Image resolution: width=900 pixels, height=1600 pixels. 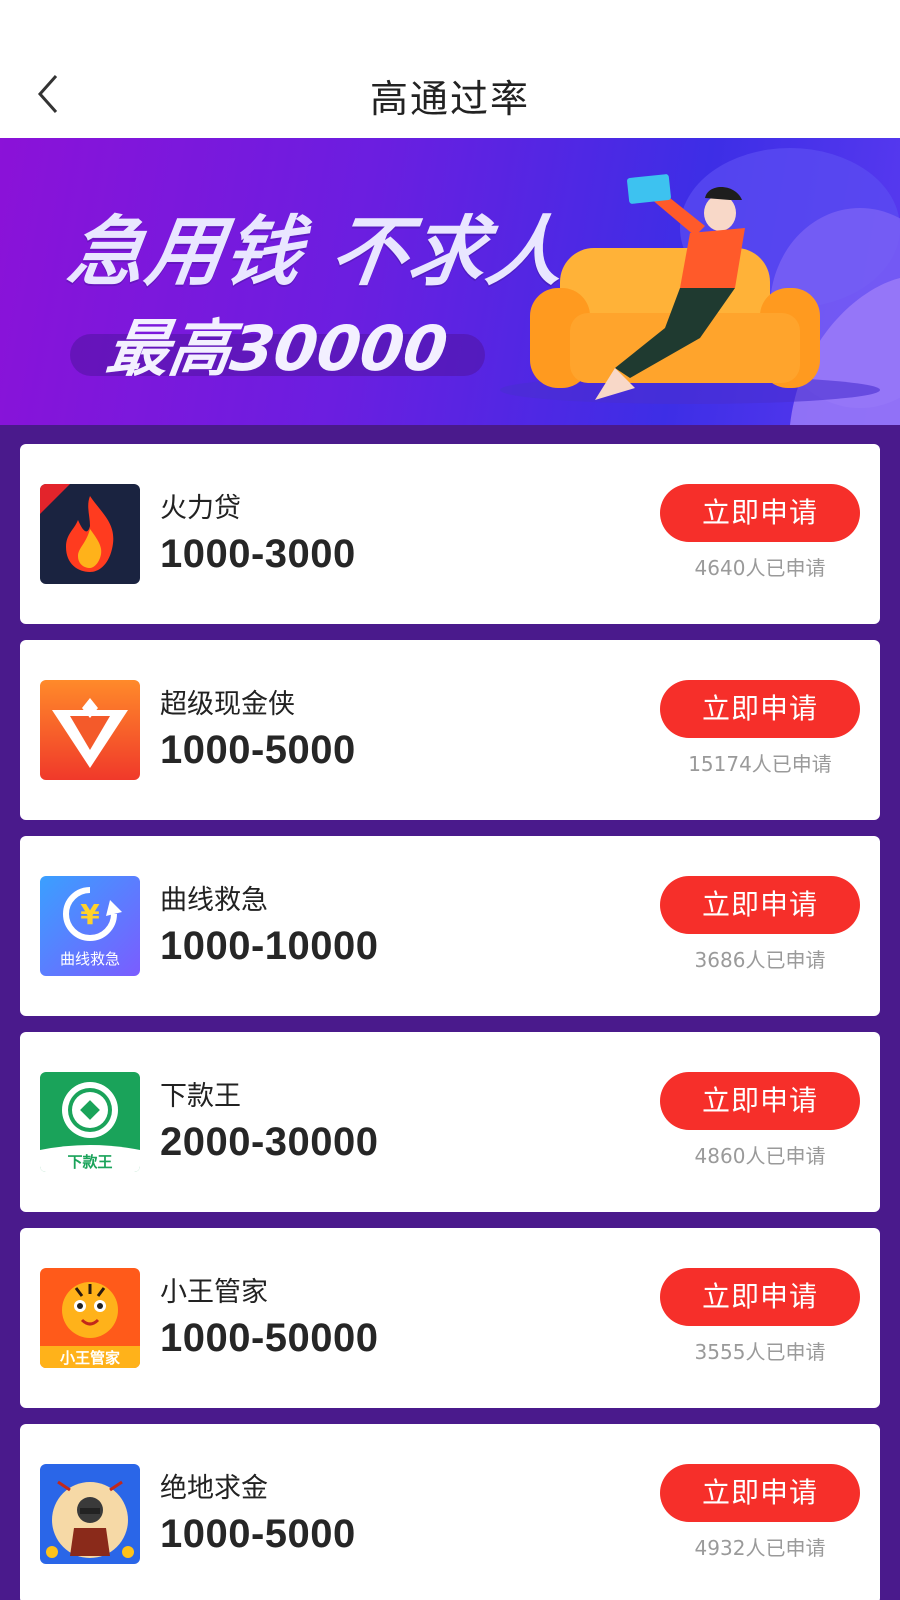 What do you see at coordinates (90, 1358) in the screenshot?
I see `svg-text: 小王管家` at bounding box center [90, 1358].